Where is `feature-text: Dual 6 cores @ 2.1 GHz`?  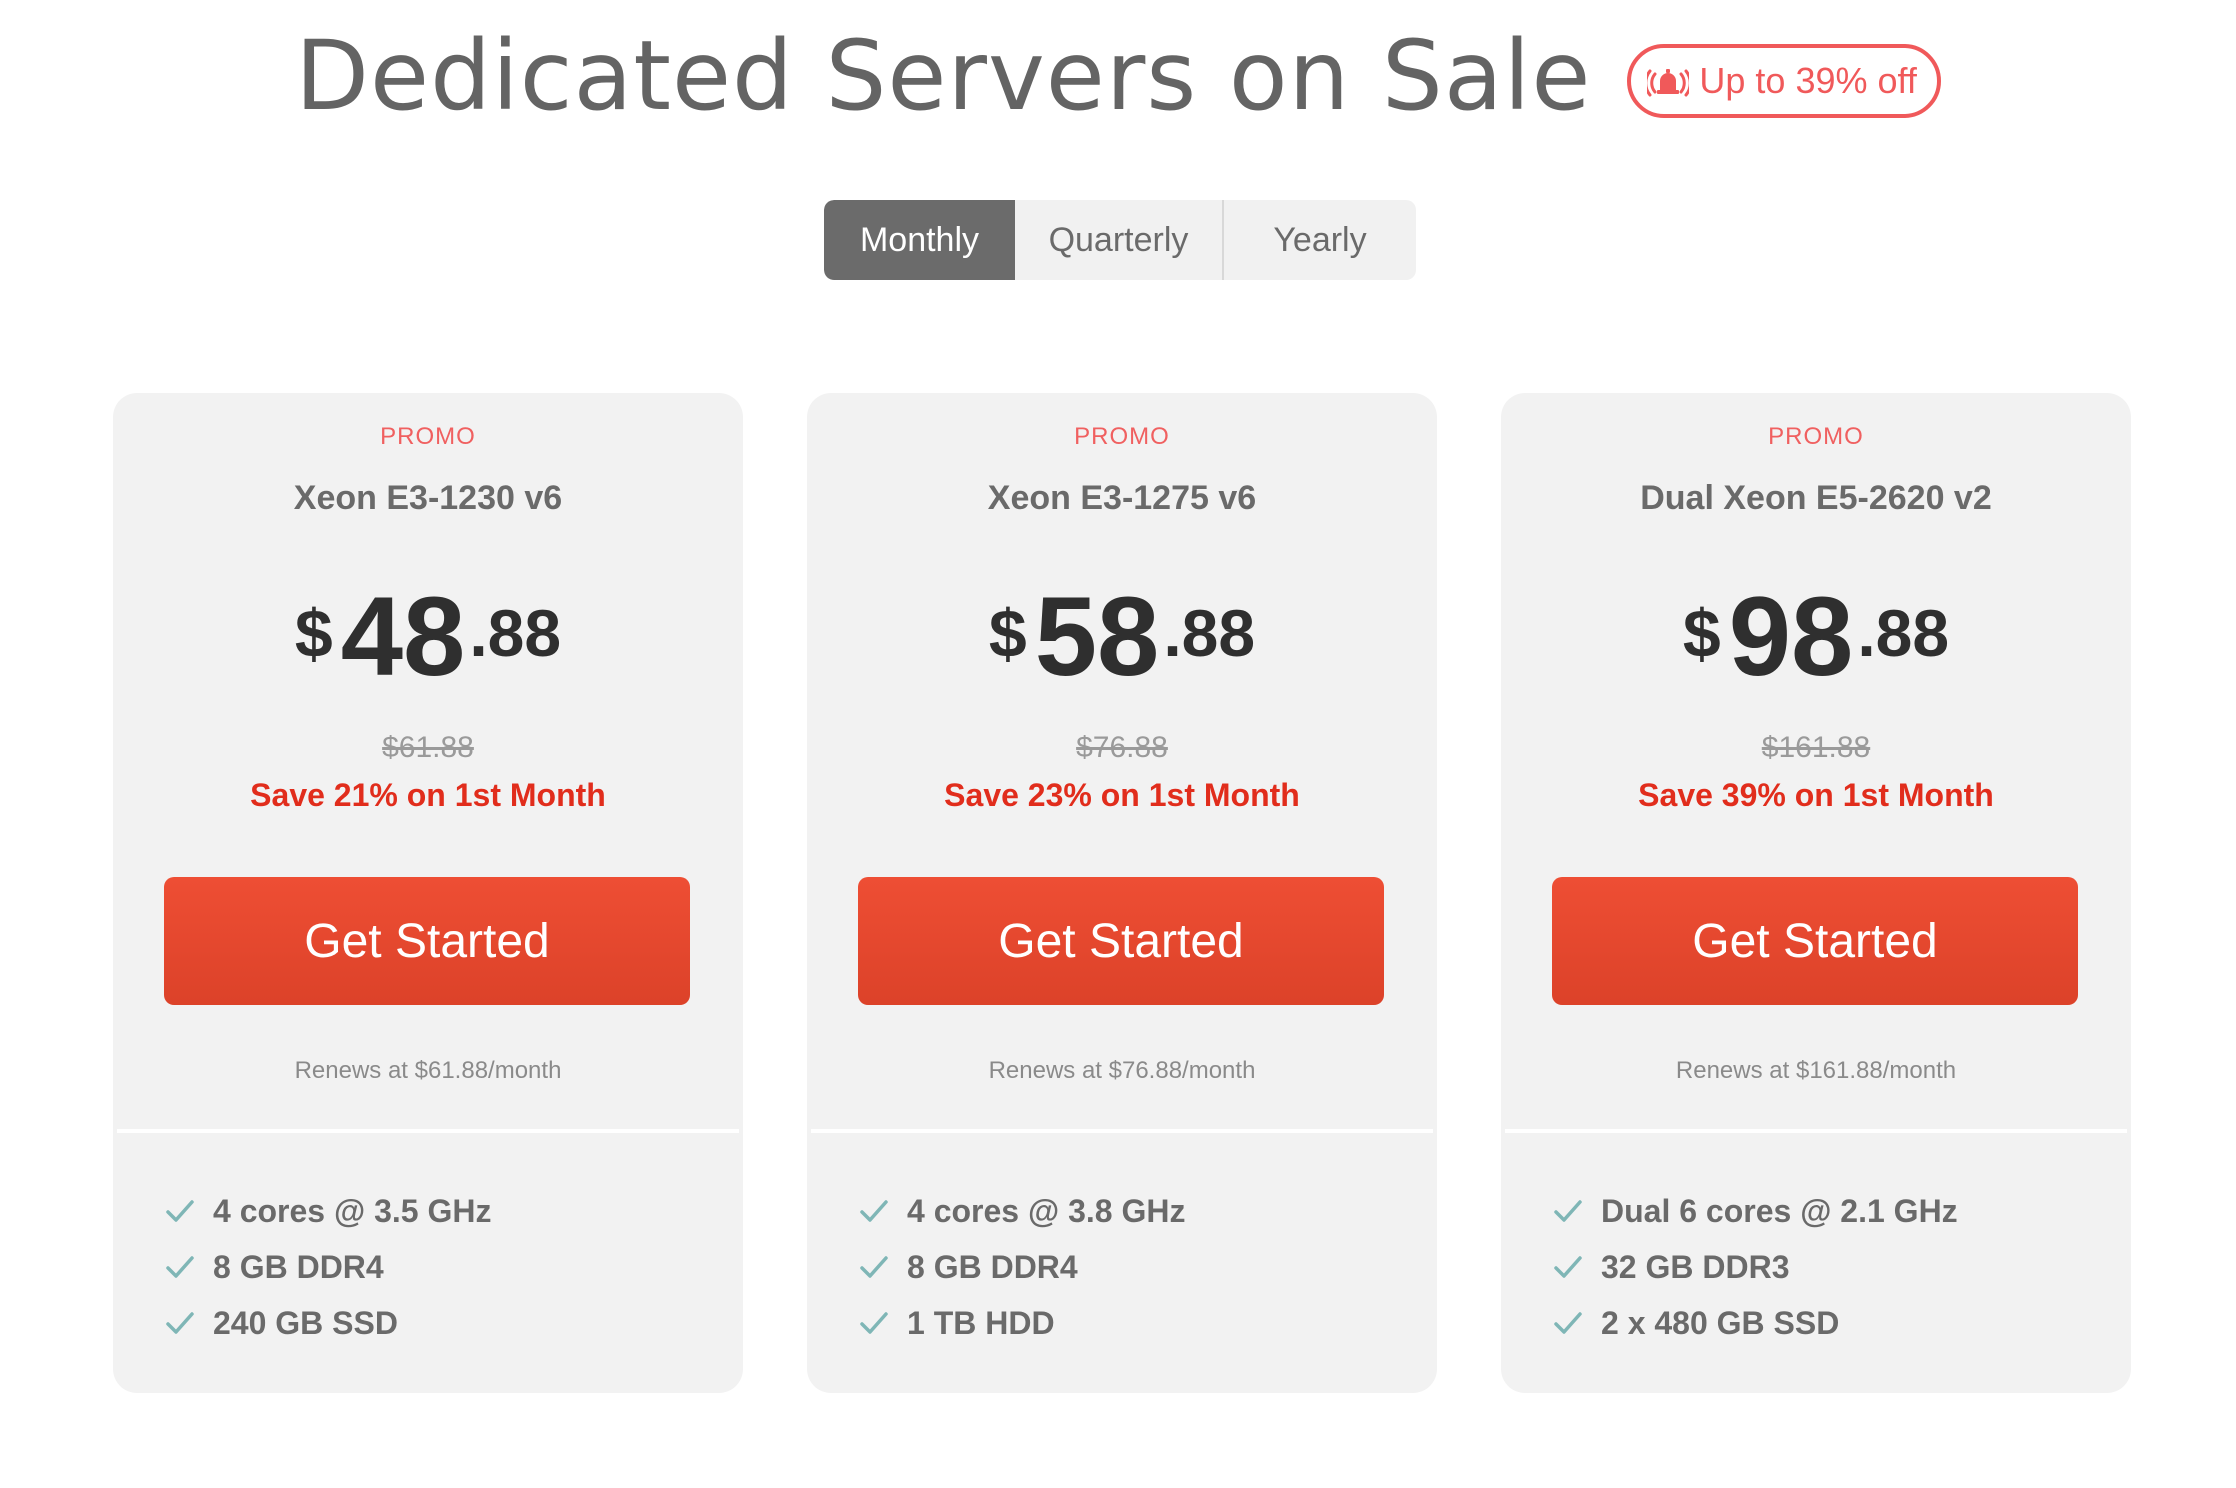
feature-text: Dual 6 cores @ 2.1 GHz is located at coordinates (1779, 1210).